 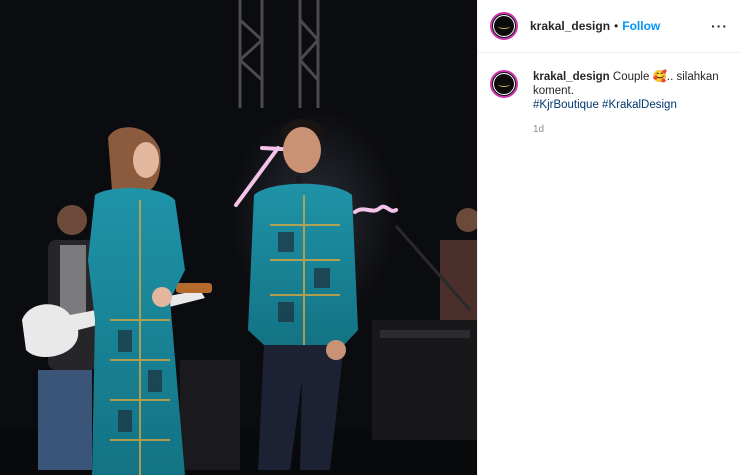 I want to click on post-timestamp: 1d, so click(x=631, y=129).